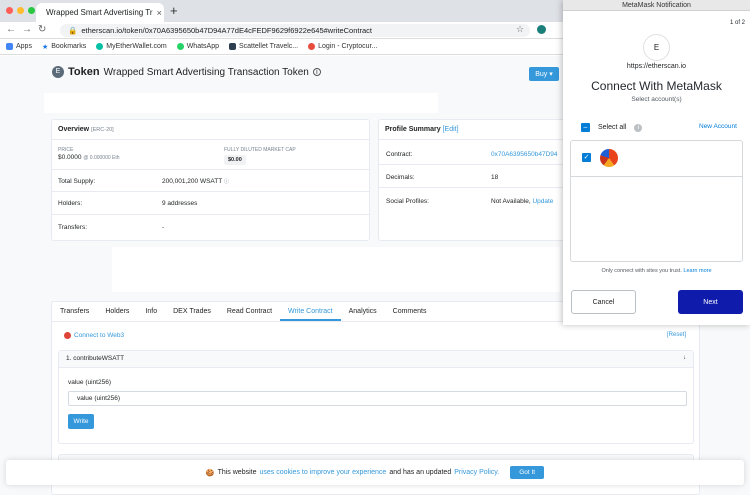  I want to click on transfers-label: Transfers:, so click(73, 227).